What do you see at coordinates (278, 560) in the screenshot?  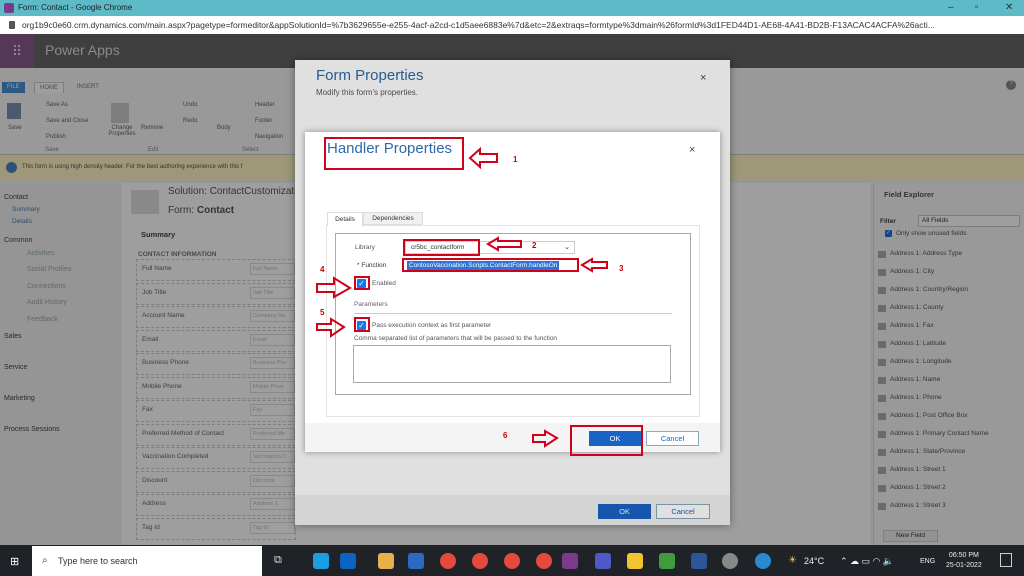 I see `task-view-icon: ⧉` at bounding box center [278, 560].